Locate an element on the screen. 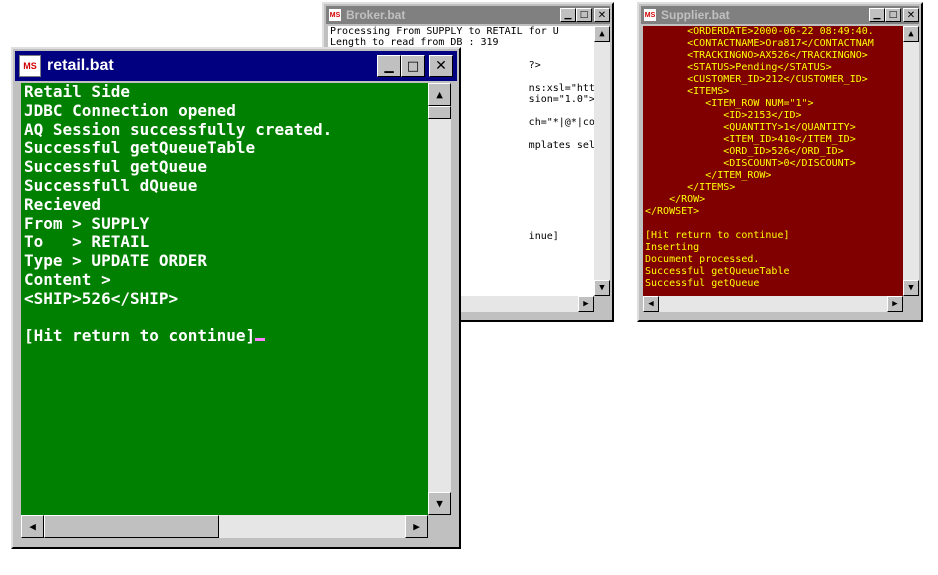 This screenshot has width=938, height=575. retail-horizontal-scrollbar: ◀ ▶ is located at coordinates (224, 526).